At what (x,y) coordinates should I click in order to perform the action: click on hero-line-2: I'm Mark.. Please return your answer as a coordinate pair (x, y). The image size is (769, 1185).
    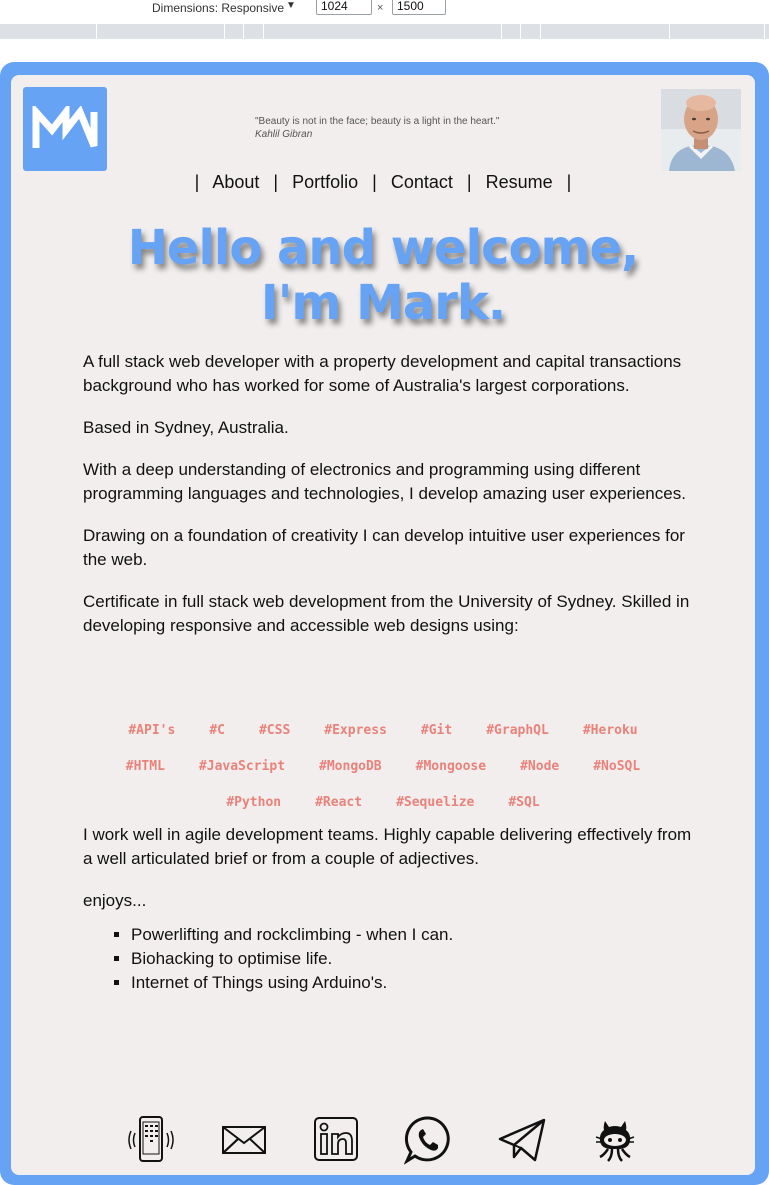
    Looking at the image, I should click on (383, 303).